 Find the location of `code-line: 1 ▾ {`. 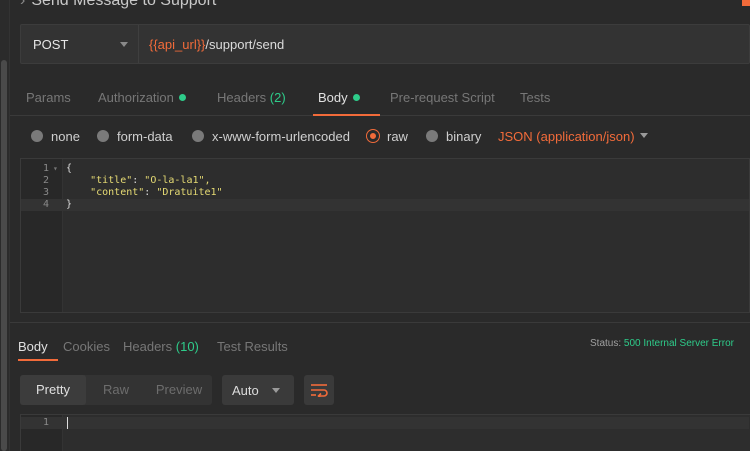

code-line: 1 ▾ { is located at coordinates (57, 169).